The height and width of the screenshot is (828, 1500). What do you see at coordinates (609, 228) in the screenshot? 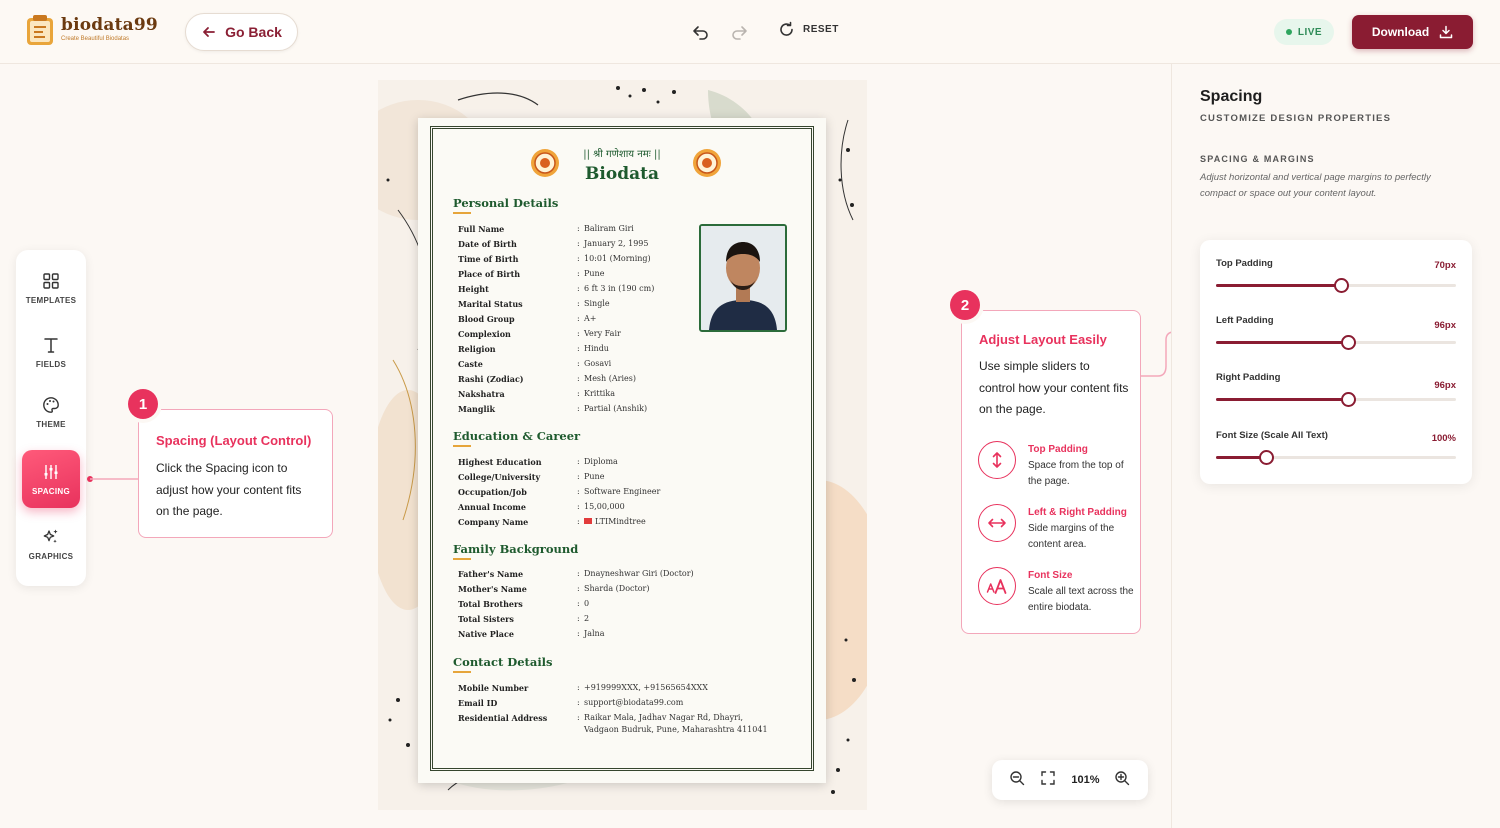
I see `row-value: Baliram Giri` at bounding box center [609, 228].